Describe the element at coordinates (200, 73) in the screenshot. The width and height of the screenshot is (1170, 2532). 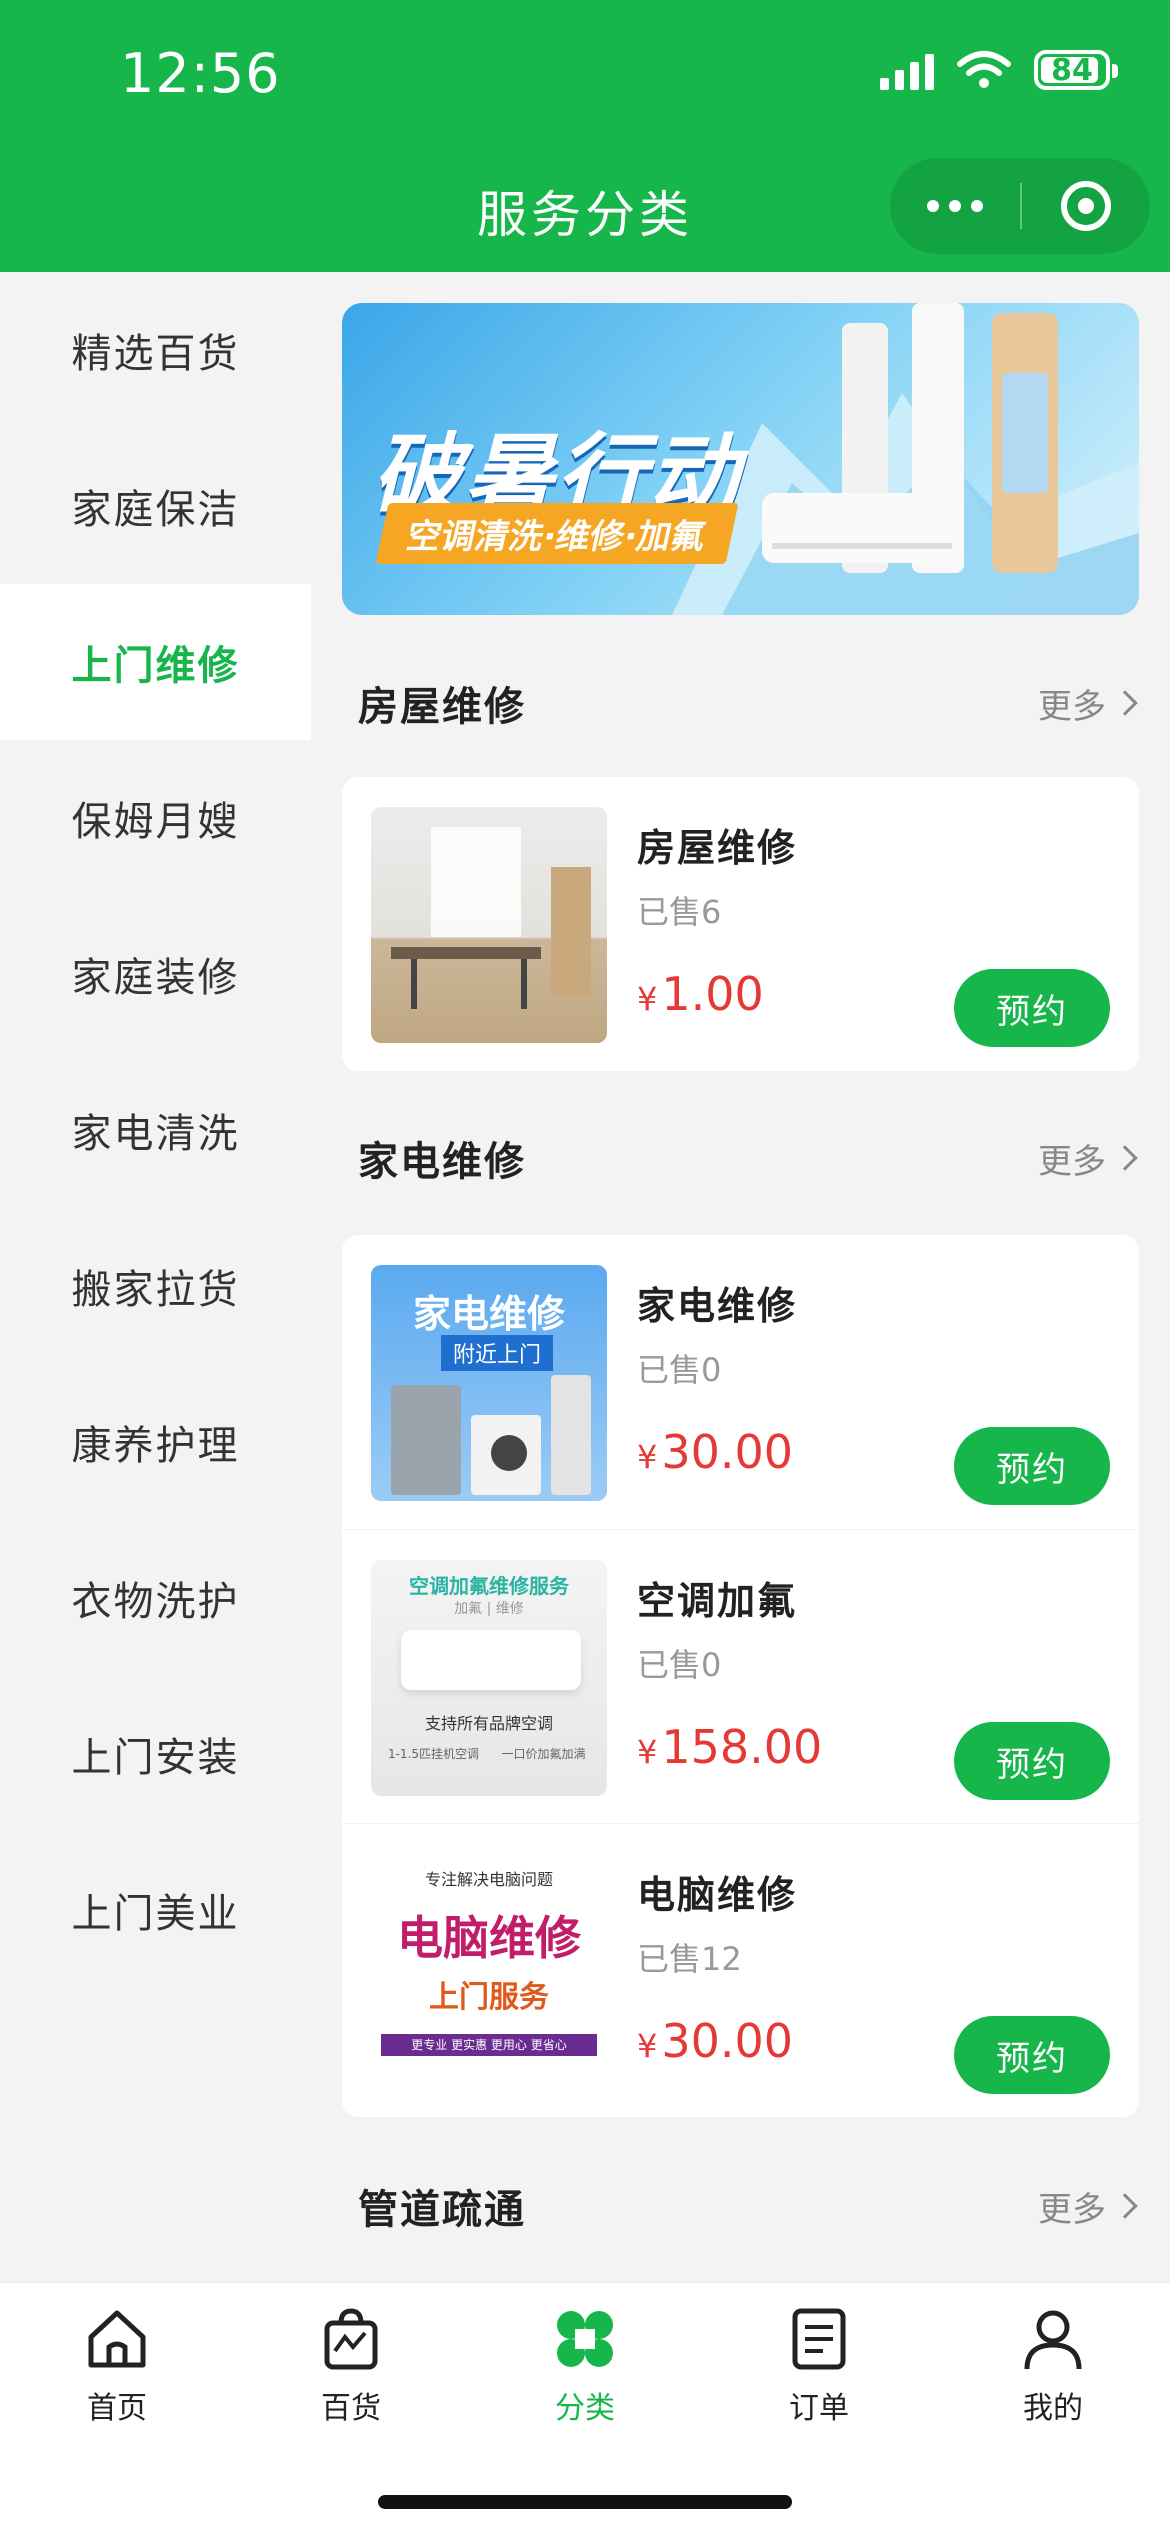
I see `status-time: 12:56` at that location.